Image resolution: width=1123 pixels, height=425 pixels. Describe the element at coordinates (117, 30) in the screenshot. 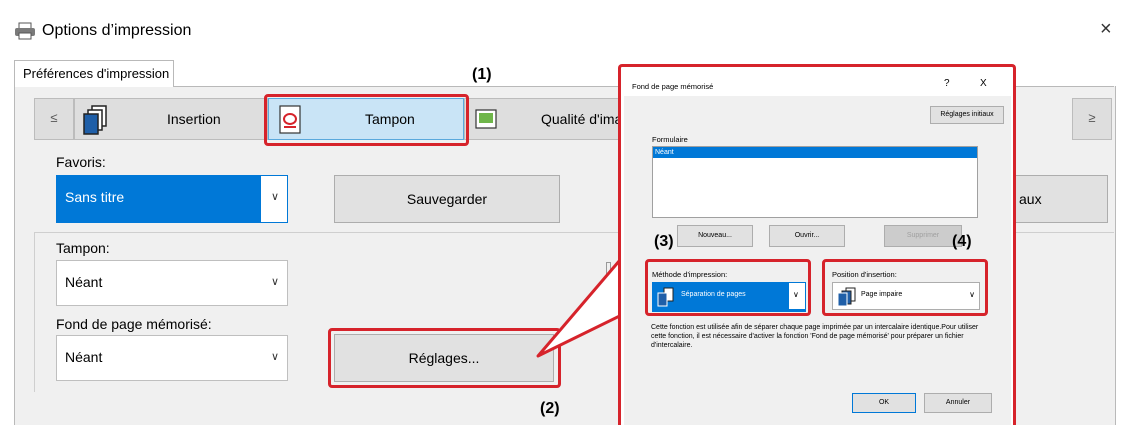

I see `window-title: Options d’impression` at that location.